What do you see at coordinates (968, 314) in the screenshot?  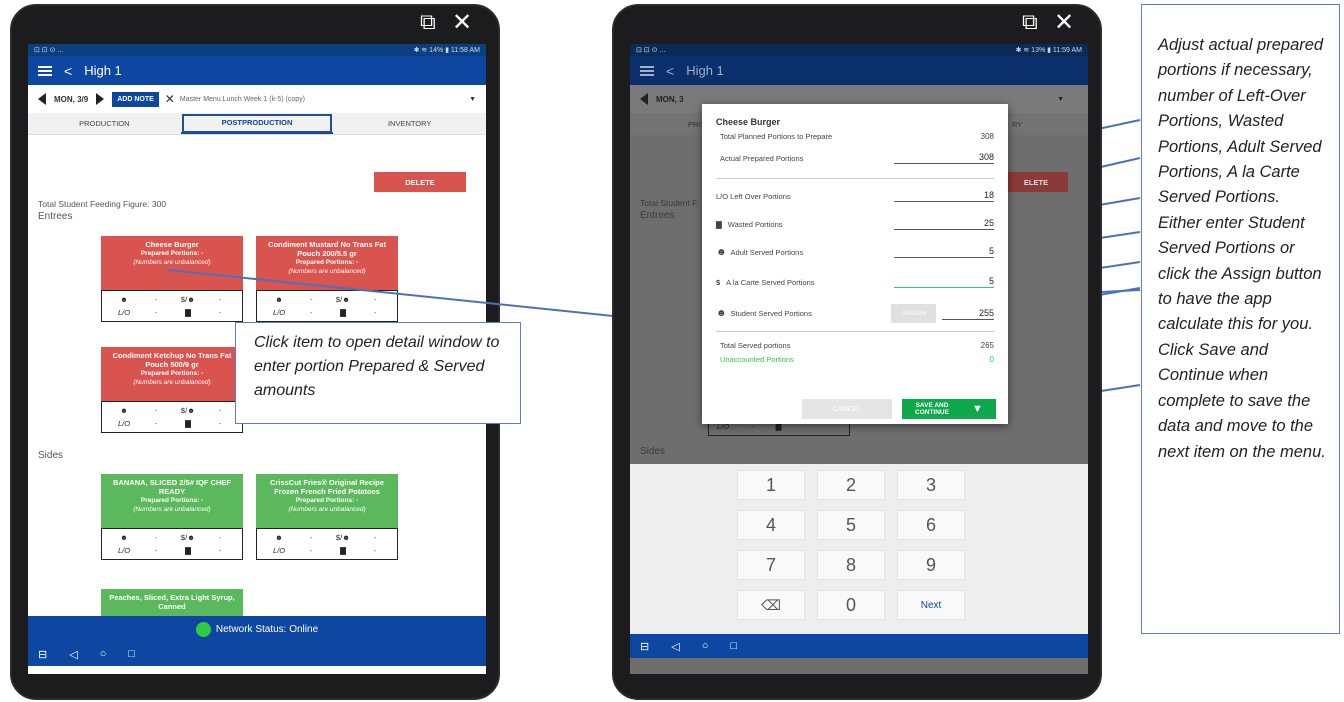 I see `student-input: 255` at bounding box center [968, 314].